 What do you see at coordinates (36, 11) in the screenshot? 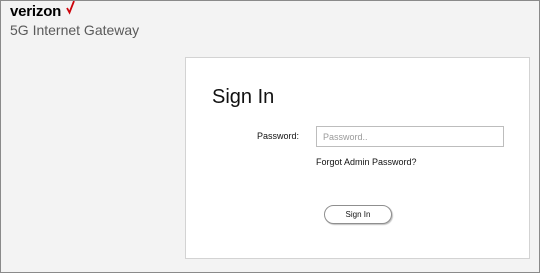
I see `brand-name: verizon` at bounding box center [36, 11].